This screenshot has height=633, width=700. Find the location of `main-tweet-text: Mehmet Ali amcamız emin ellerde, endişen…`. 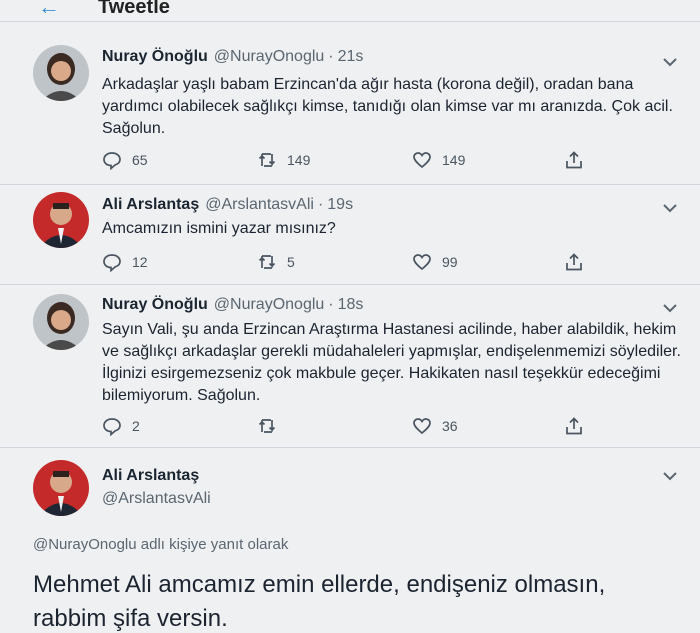

main-tweet-text: Mehmet Ali amcamız emin ellerde, endişen… is located at coordinates (319, 601).